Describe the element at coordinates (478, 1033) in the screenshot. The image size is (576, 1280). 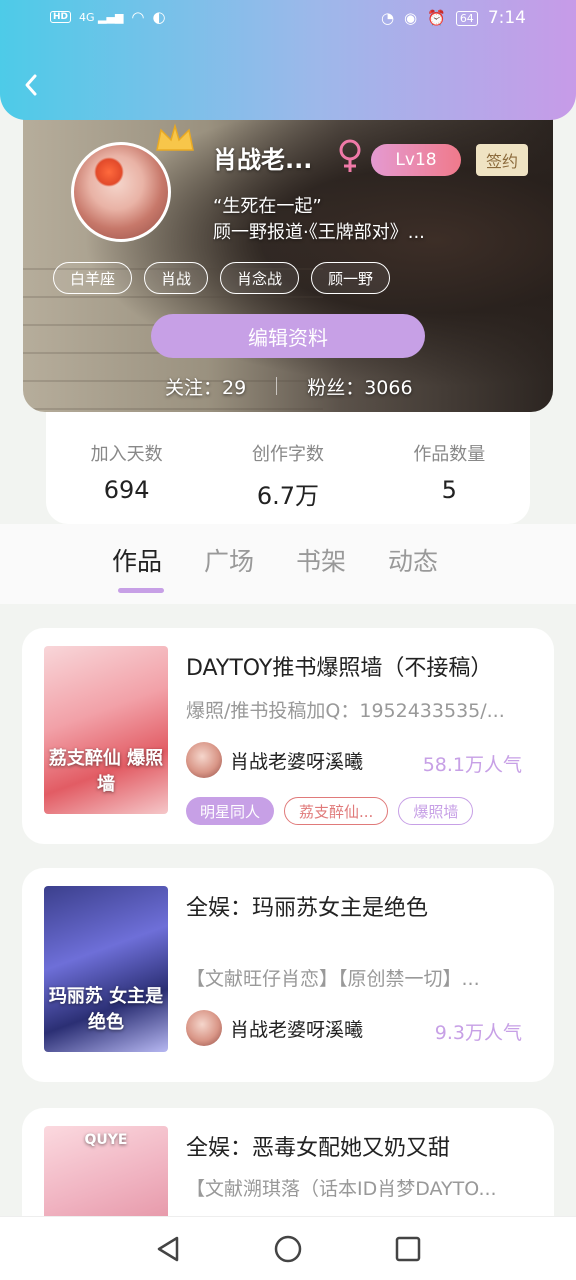
I see `popularity: 9.3万人气` at that location.